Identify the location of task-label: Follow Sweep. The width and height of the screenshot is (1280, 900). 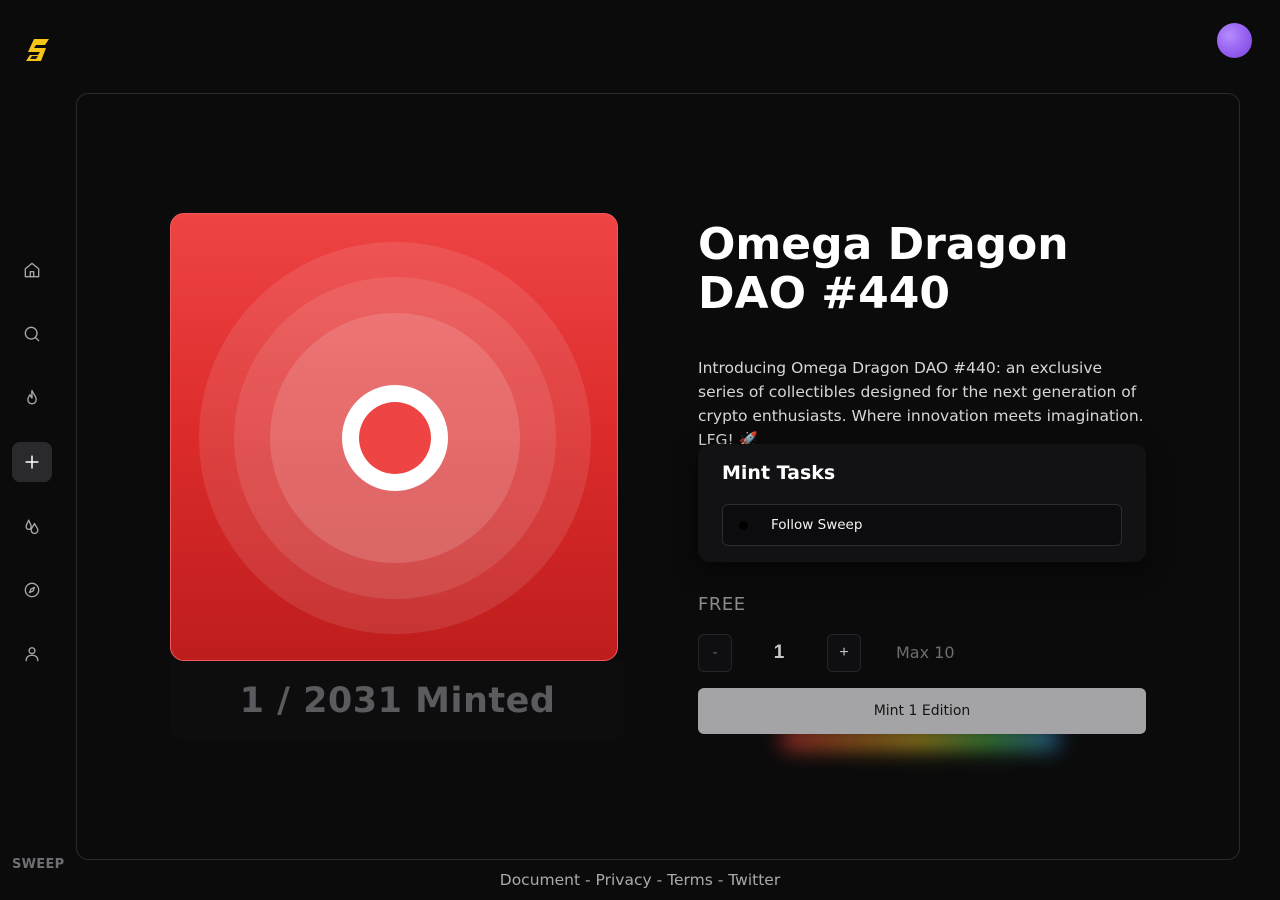
(817, 525).